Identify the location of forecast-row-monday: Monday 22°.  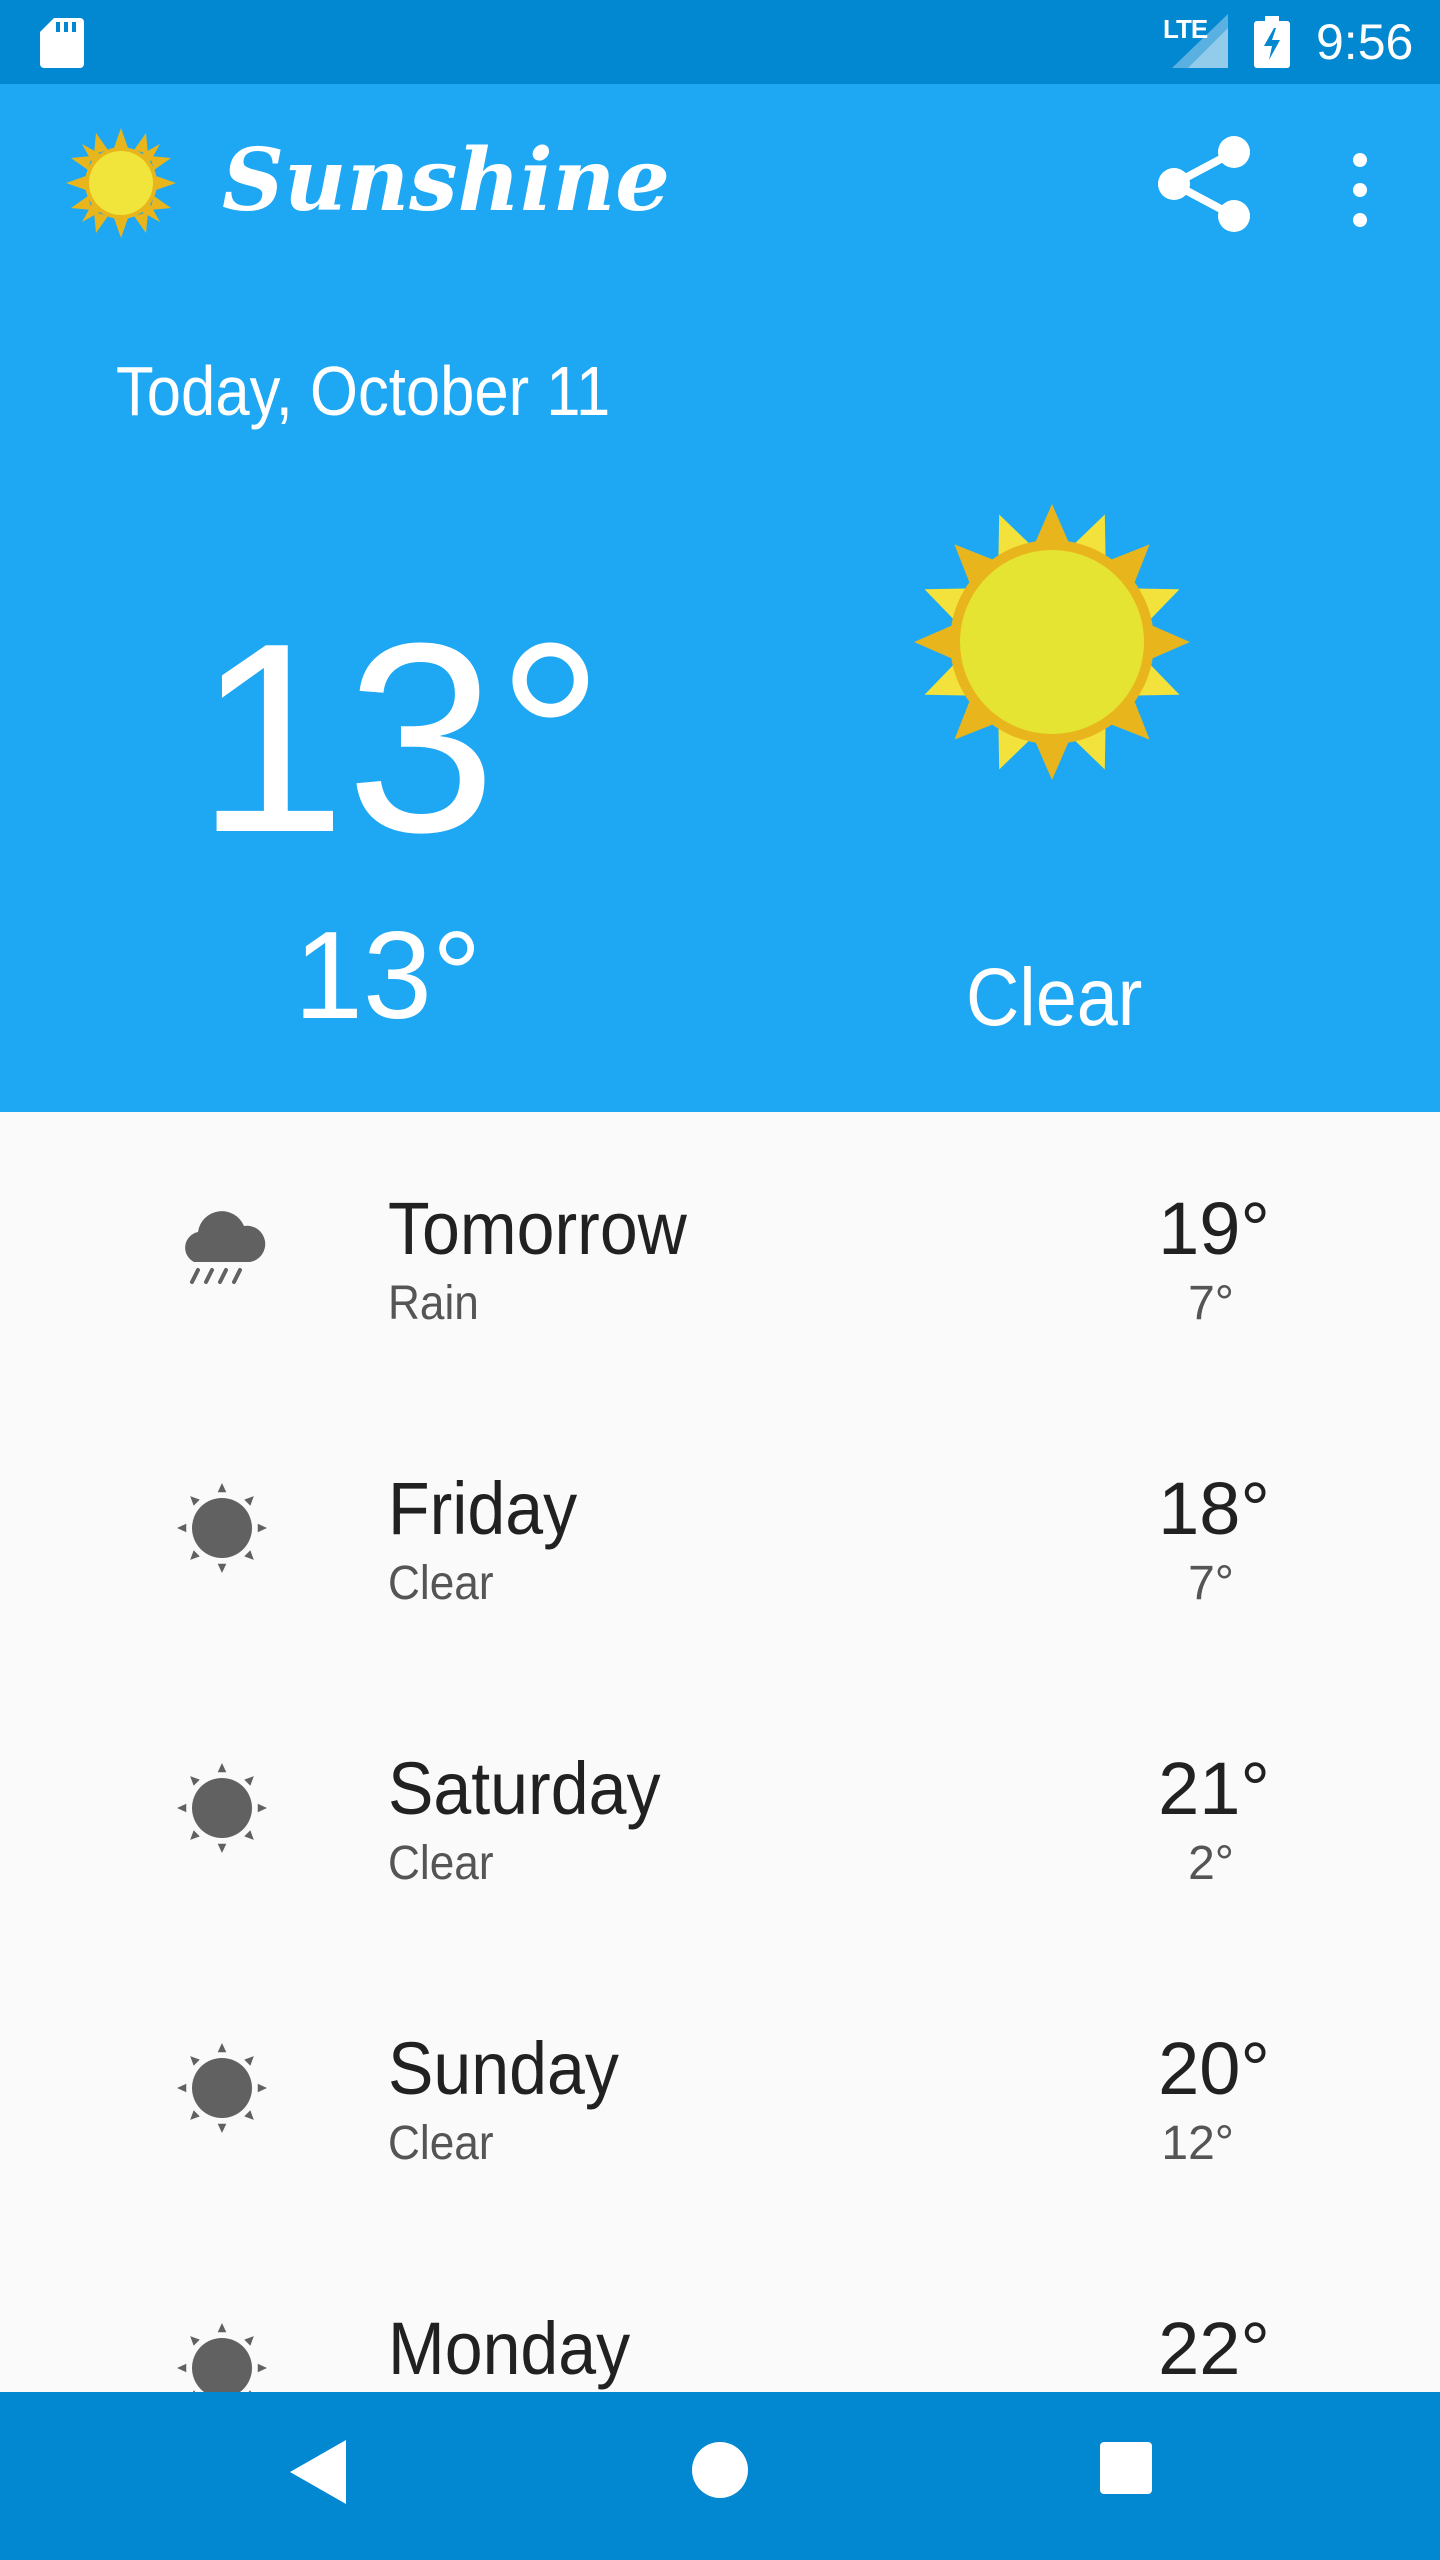
(720, 2312).